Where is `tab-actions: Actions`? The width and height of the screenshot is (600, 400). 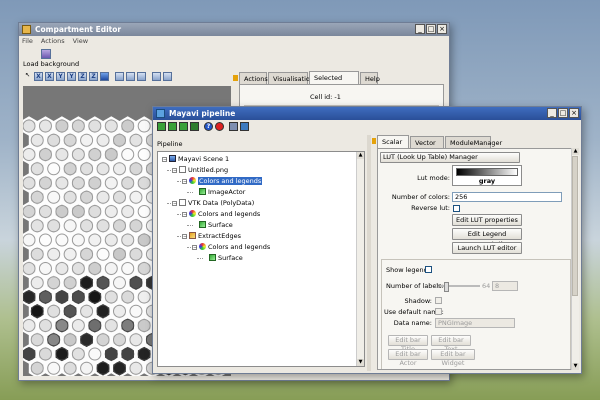
tab-actions: Actions is located at coordinates (253, 78).